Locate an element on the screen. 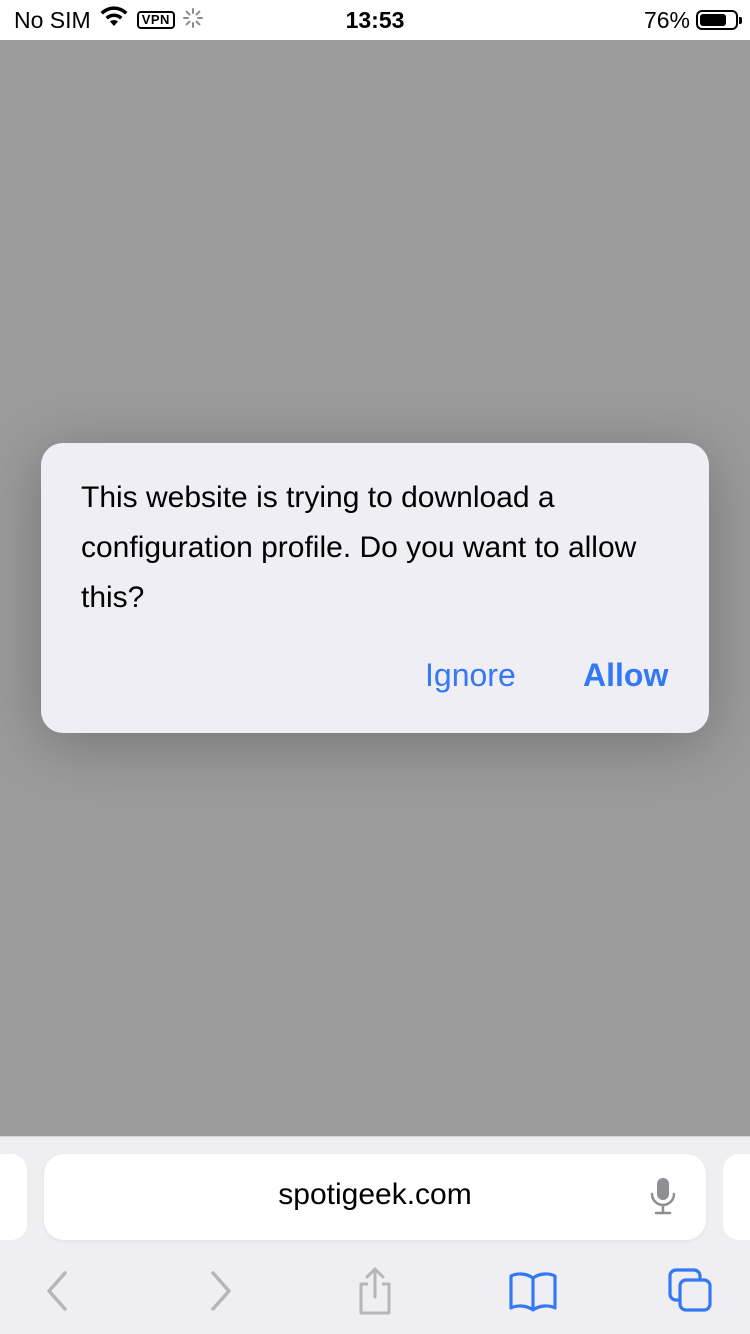 This screenshot has height=1334, width=750. battery-tip is located at coordinates (740, 20).